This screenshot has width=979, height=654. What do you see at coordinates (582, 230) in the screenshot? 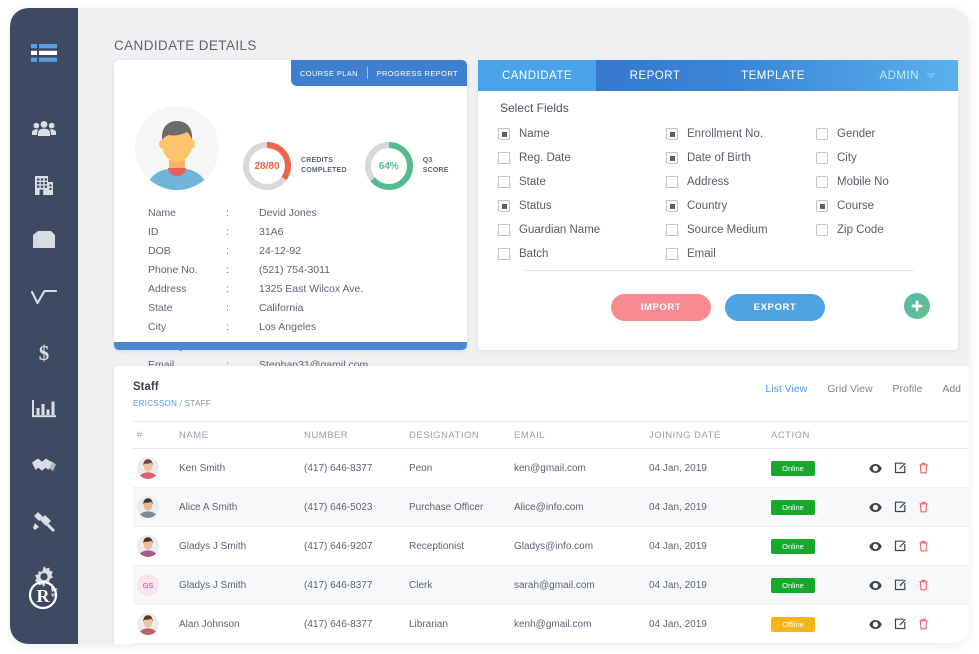
I see `field-checkbox-guardian-name: Guardian Name` at bounding box center [582, 230].